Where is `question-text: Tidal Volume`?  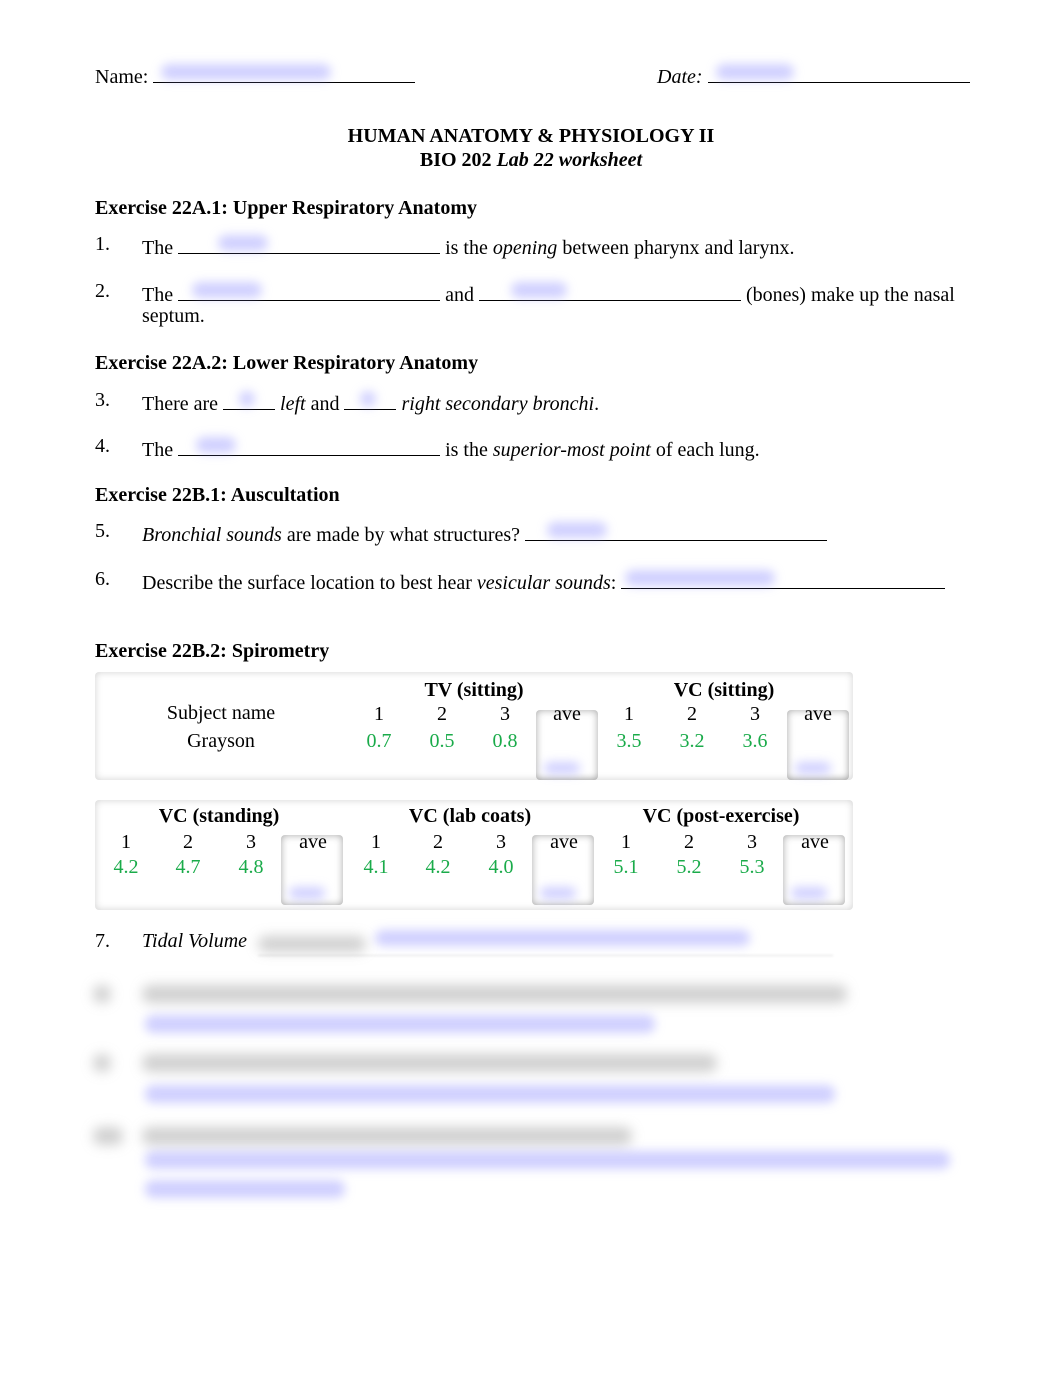 question-text: Tidal Volume is located at coordinates (195, 941).